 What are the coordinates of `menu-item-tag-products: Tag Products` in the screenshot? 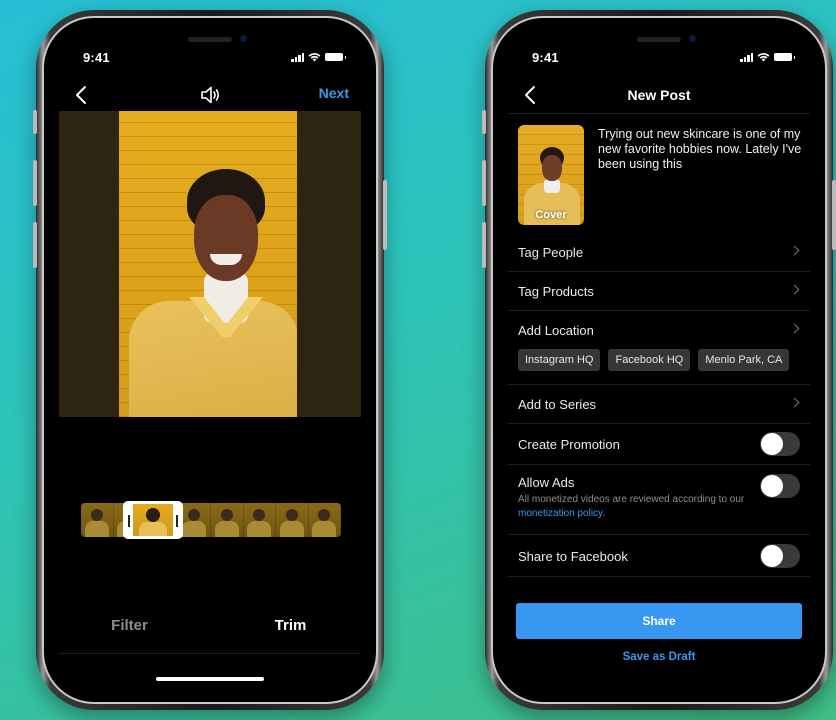 It's located at (659, 291).